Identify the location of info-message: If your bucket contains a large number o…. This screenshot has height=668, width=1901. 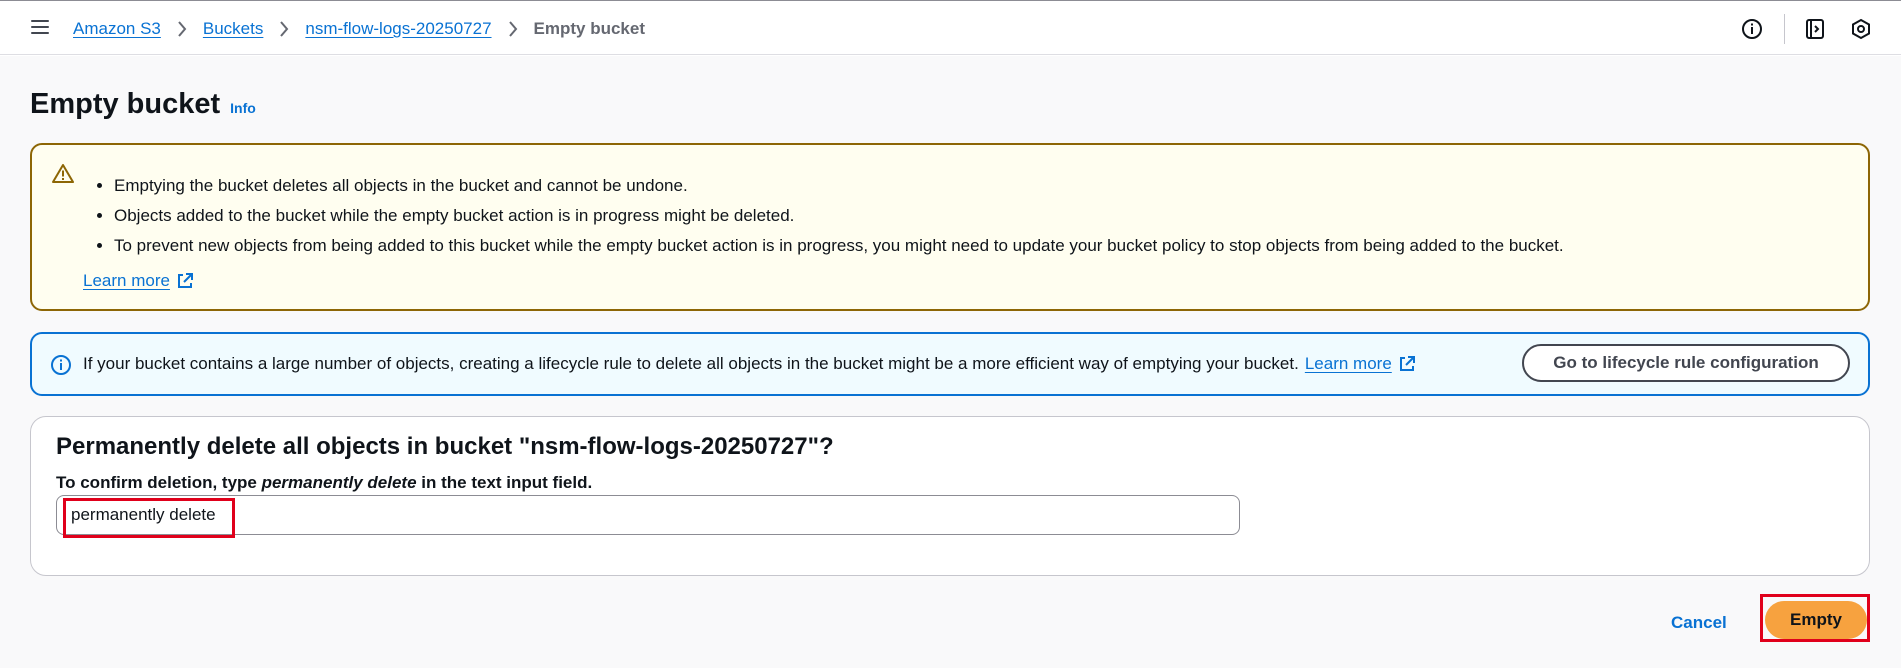
(749, 364).